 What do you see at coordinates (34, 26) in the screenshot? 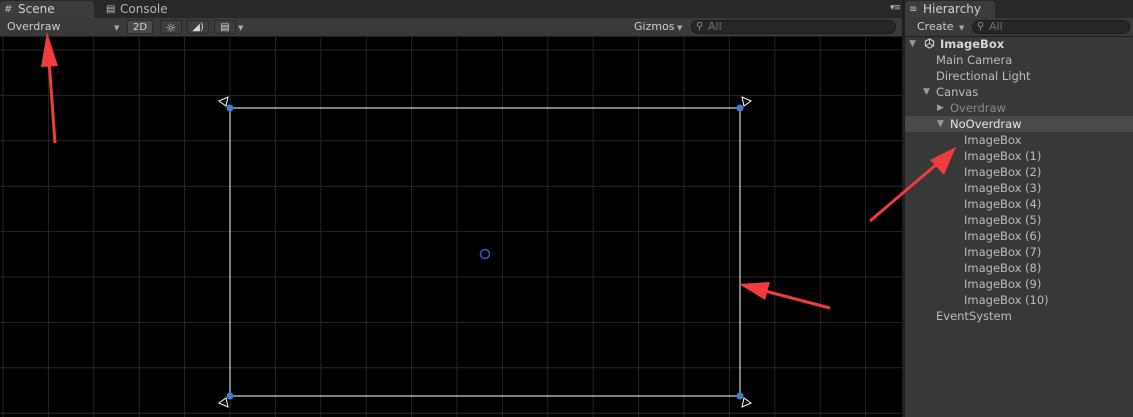
I see `draw-mode-value: Overdraw` at bounding box center [34, 26].